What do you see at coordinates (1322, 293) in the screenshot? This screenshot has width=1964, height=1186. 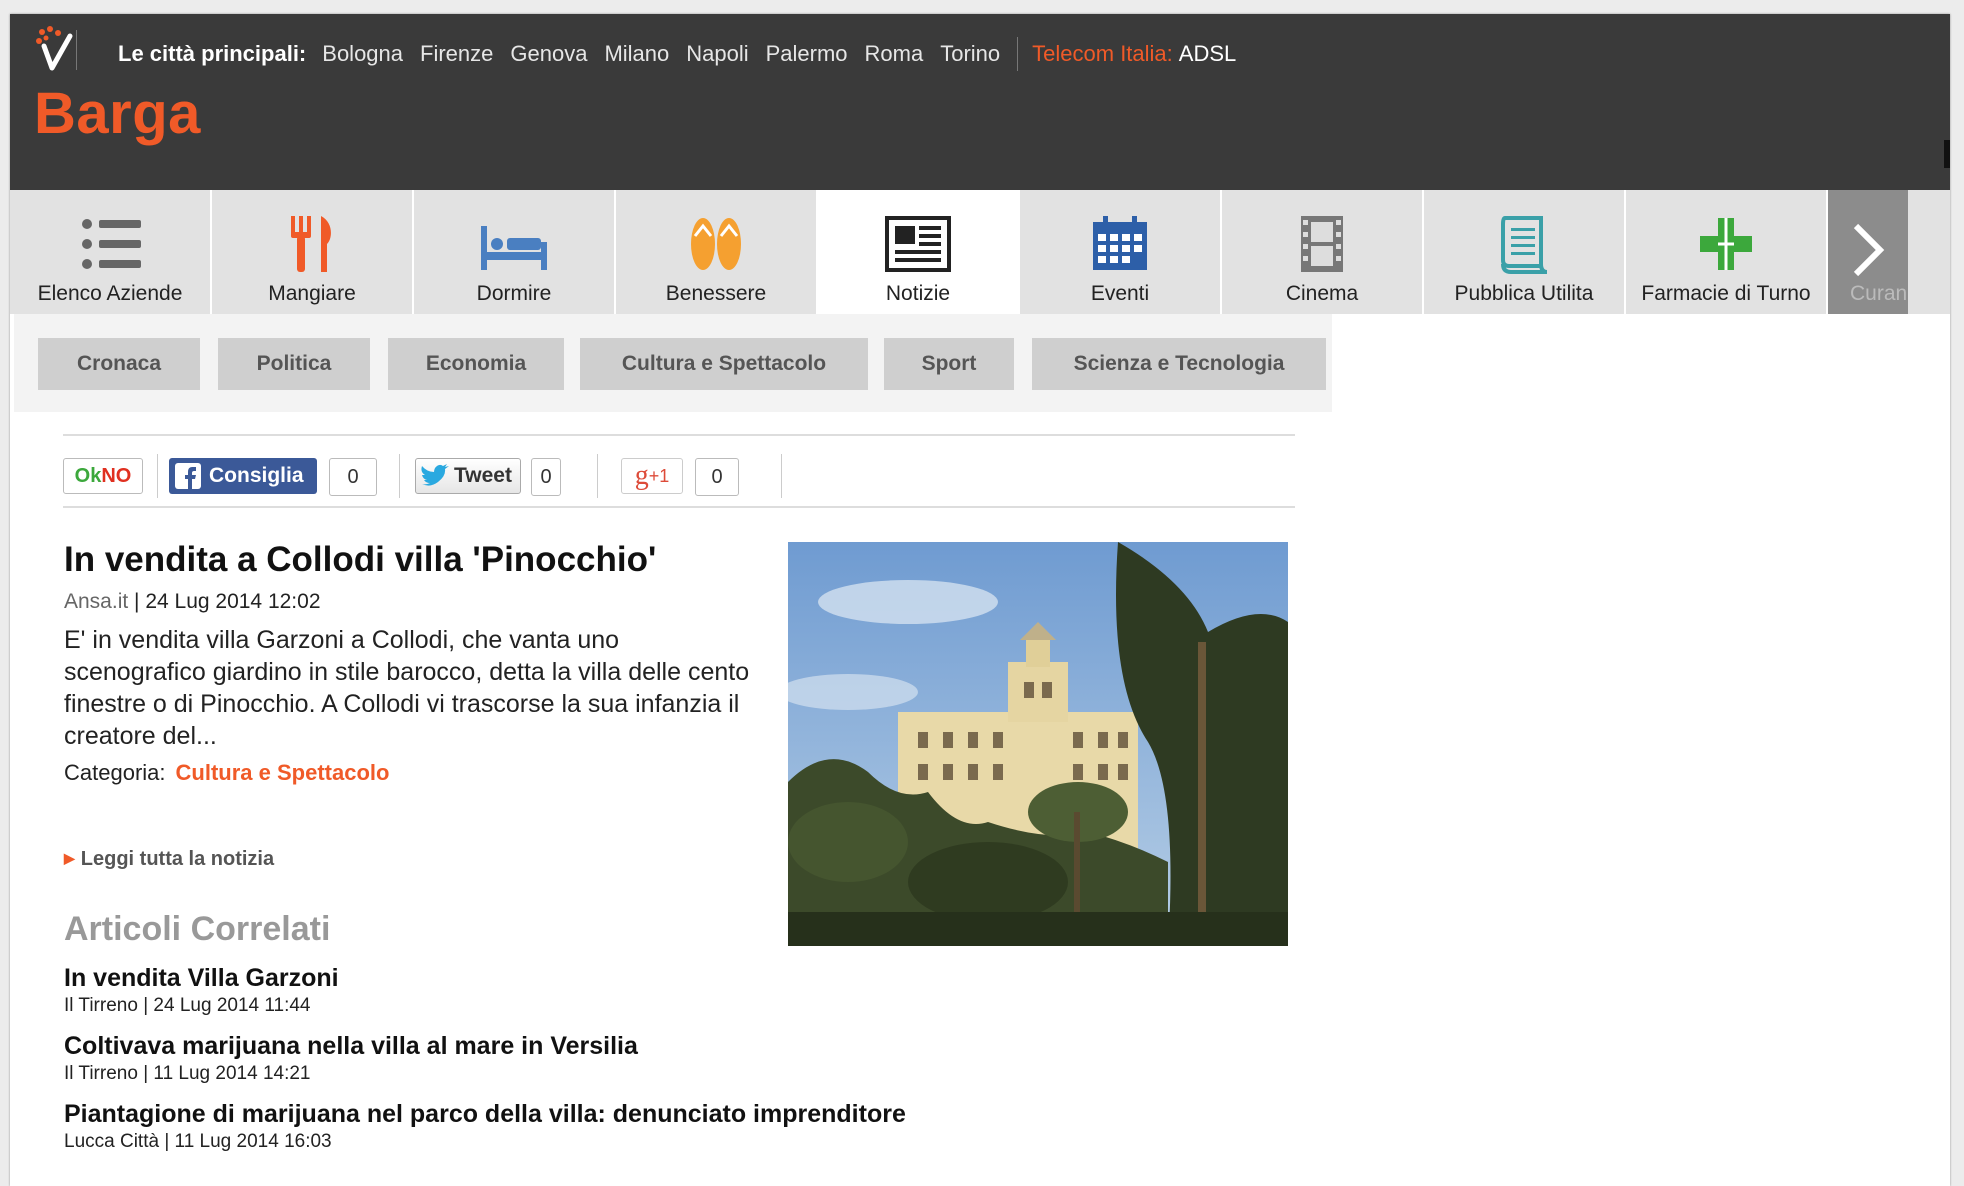 I see `nav-item-label: Cinema` at bounding box center [1322, 293].